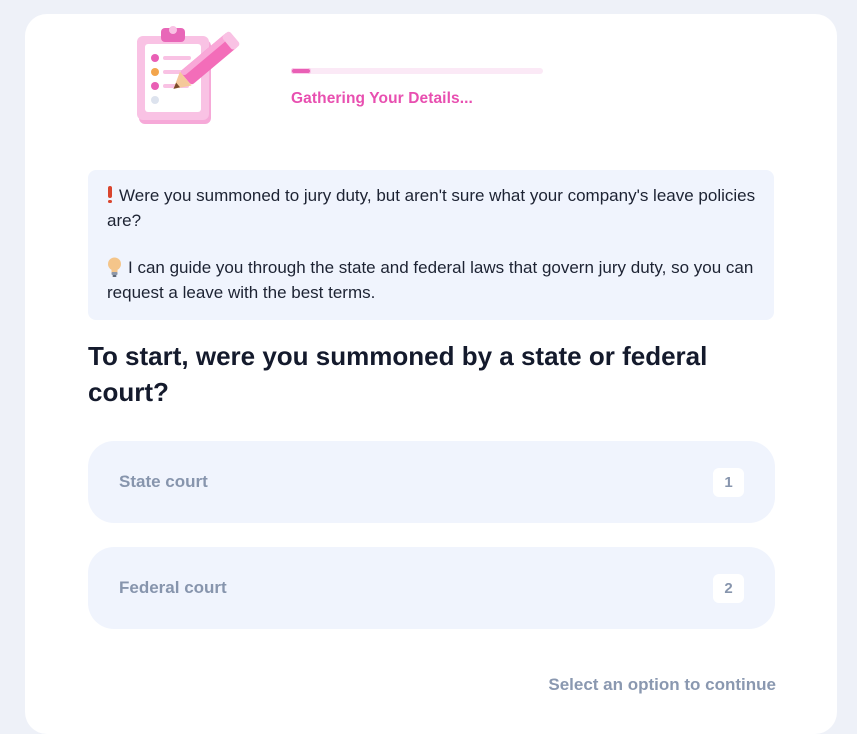 The width and height of the screenshot is (857, 734). Describe the element at coordinates (110, 194) in the screenshot. I see `exclamation-icon` at that location.